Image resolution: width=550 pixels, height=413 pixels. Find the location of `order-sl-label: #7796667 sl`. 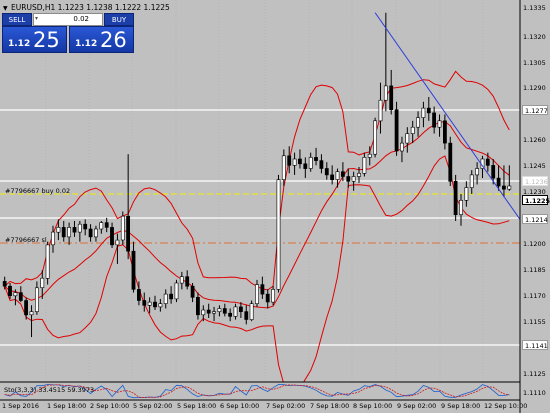

order-sl-label: #7796667 sl is located at coordinates (26, 240).